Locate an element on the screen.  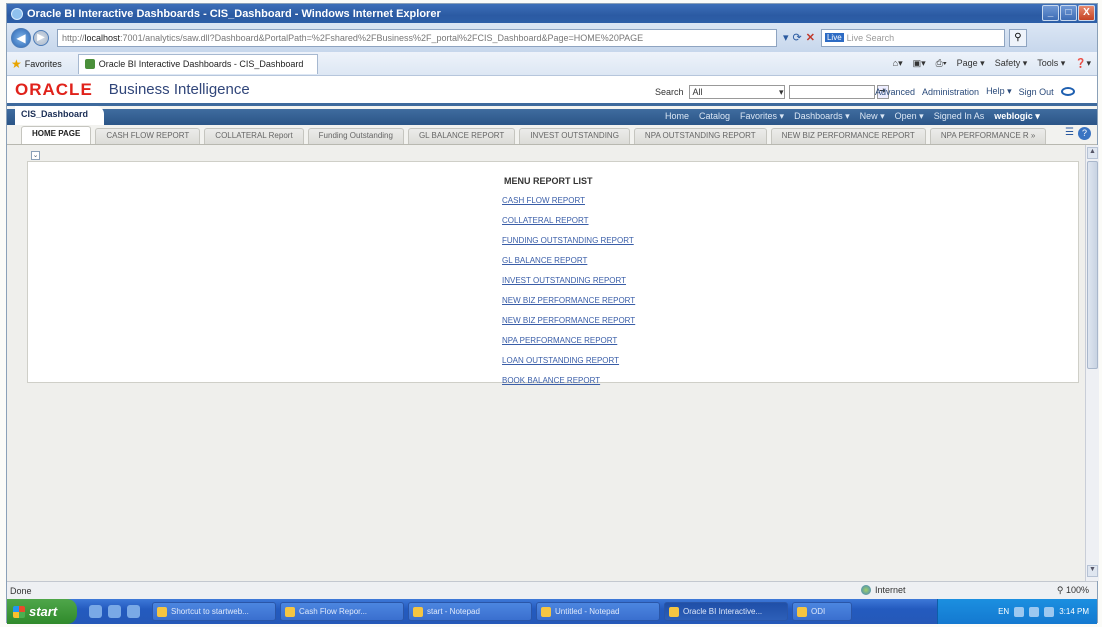
address-tools: ▾ ⟳ ✕ is located at coordinates (799, 37).